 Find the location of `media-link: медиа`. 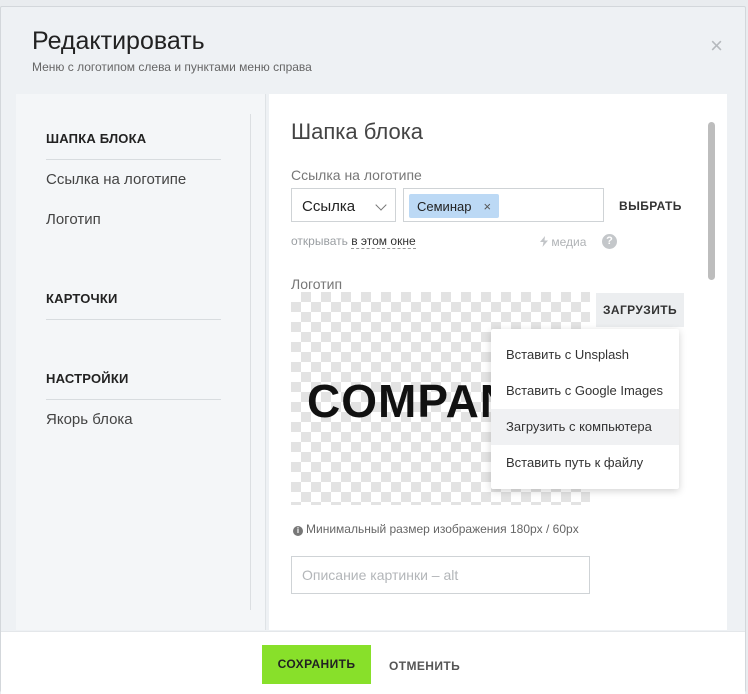

media-link: медиа is located at coordinates (563, 242).